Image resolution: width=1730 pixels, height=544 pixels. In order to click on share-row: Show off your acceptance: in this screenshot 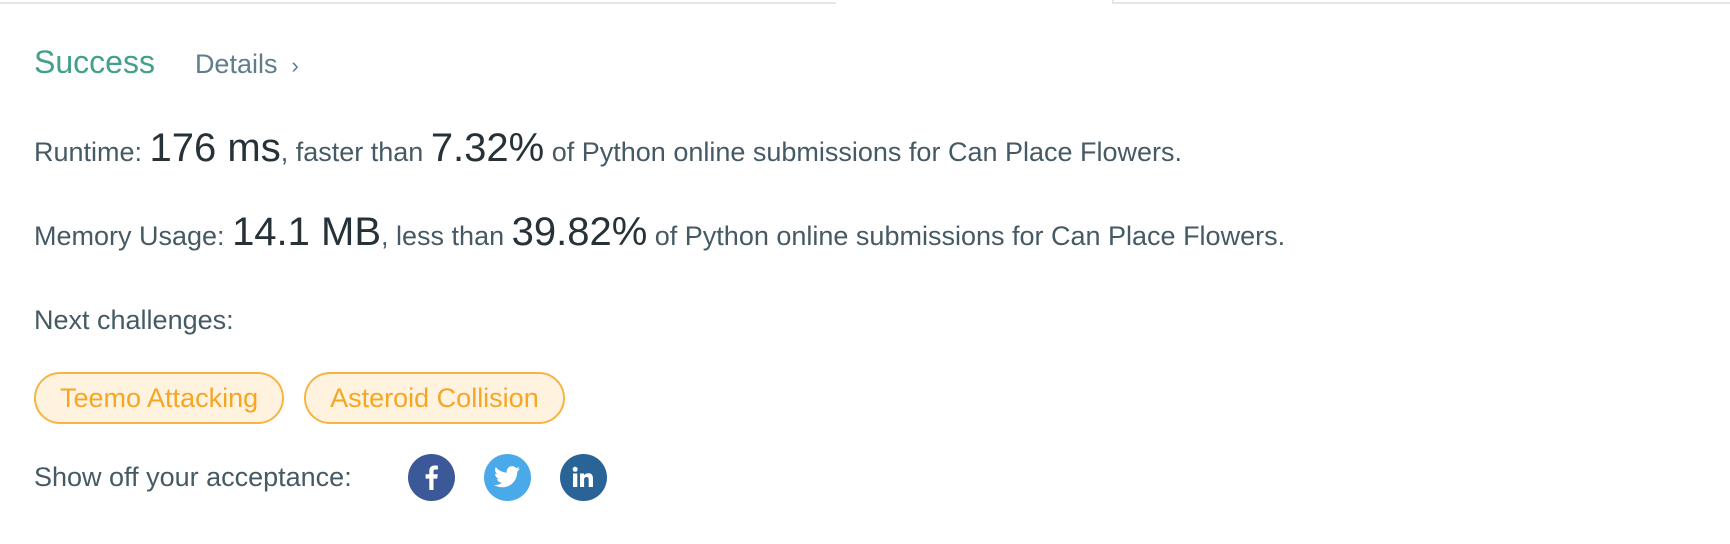, I will do `click(335, 477)`.